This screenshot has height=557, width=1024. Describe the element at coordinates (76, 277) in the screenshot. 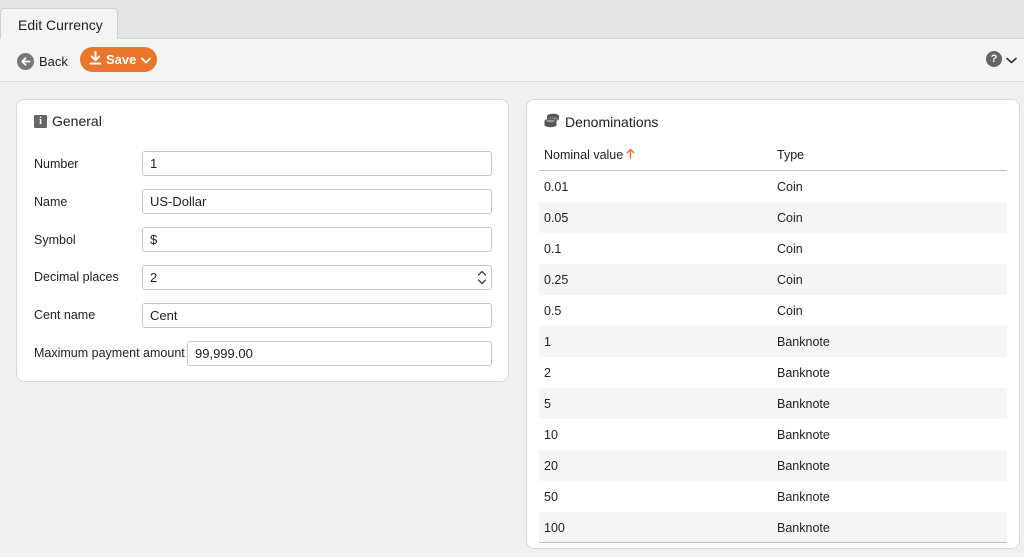

I see `decimal-places-label: Decimal places` at that location.